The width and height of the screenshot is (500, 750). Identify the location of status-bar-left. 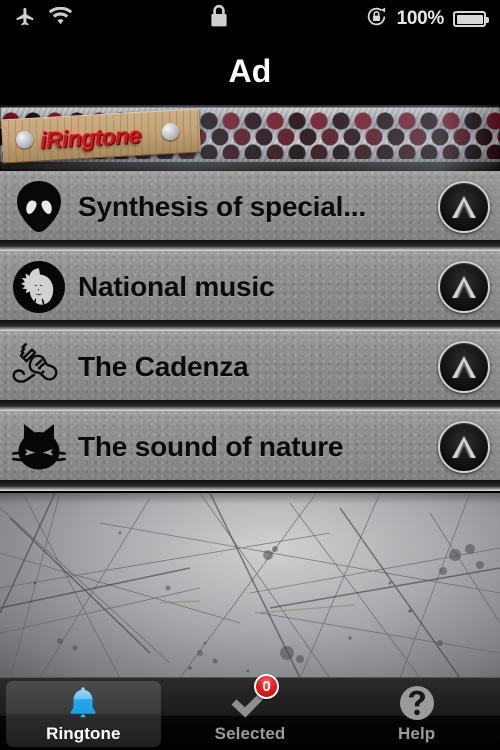
(36, 19).